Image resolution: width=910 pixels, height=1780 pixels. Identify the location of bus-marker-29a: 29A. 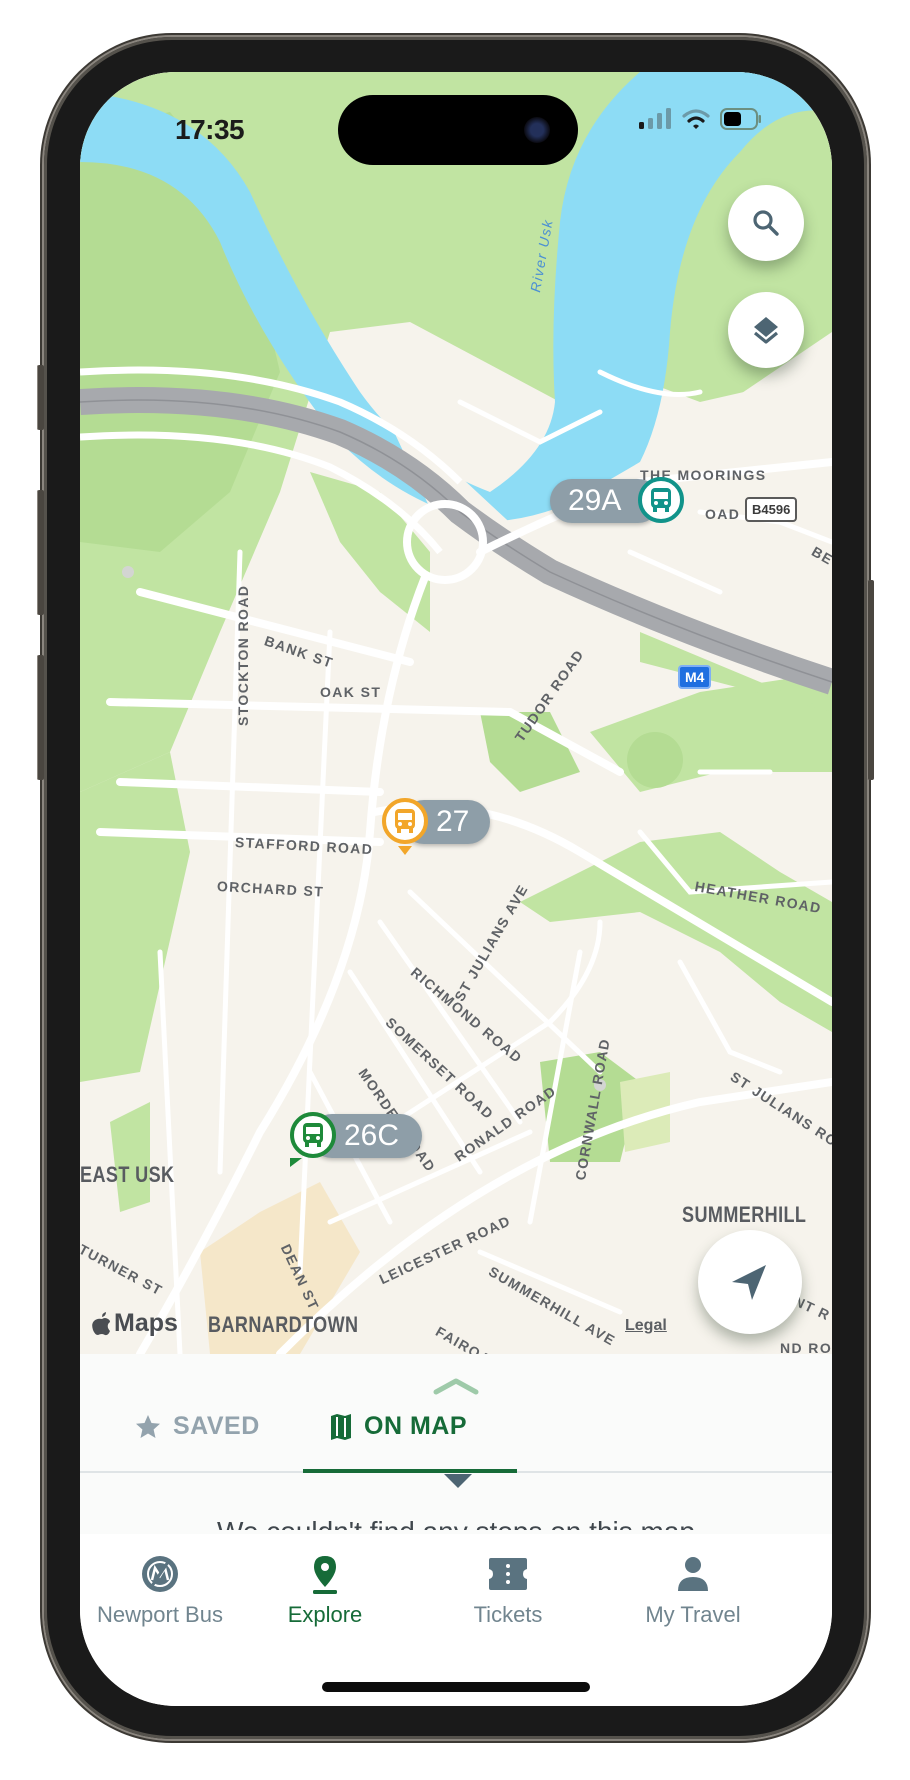
(620, 500).